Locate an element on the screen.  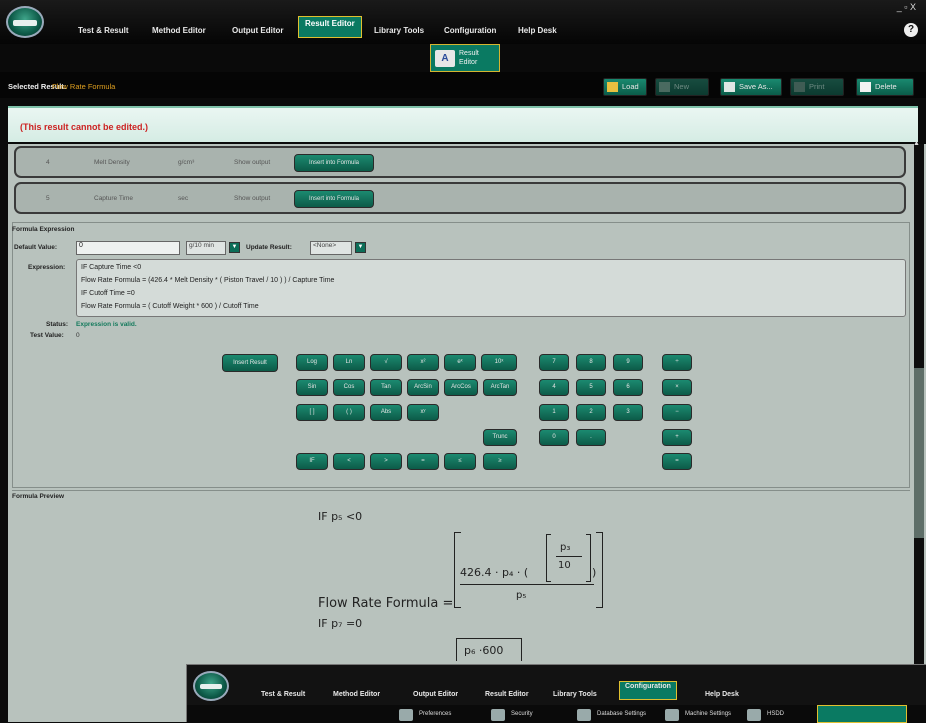
key-add: + is located at coordinates (677, 437).